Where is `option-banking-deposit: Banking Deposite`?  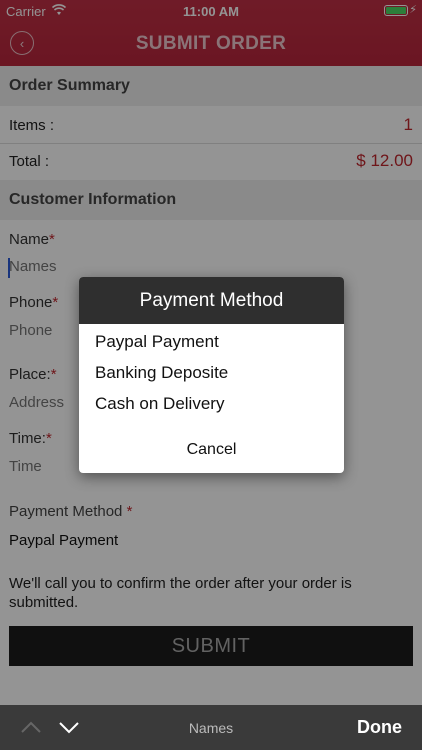 option-banking-deposit: Banking Deposite is located at coordinates (211, 372).